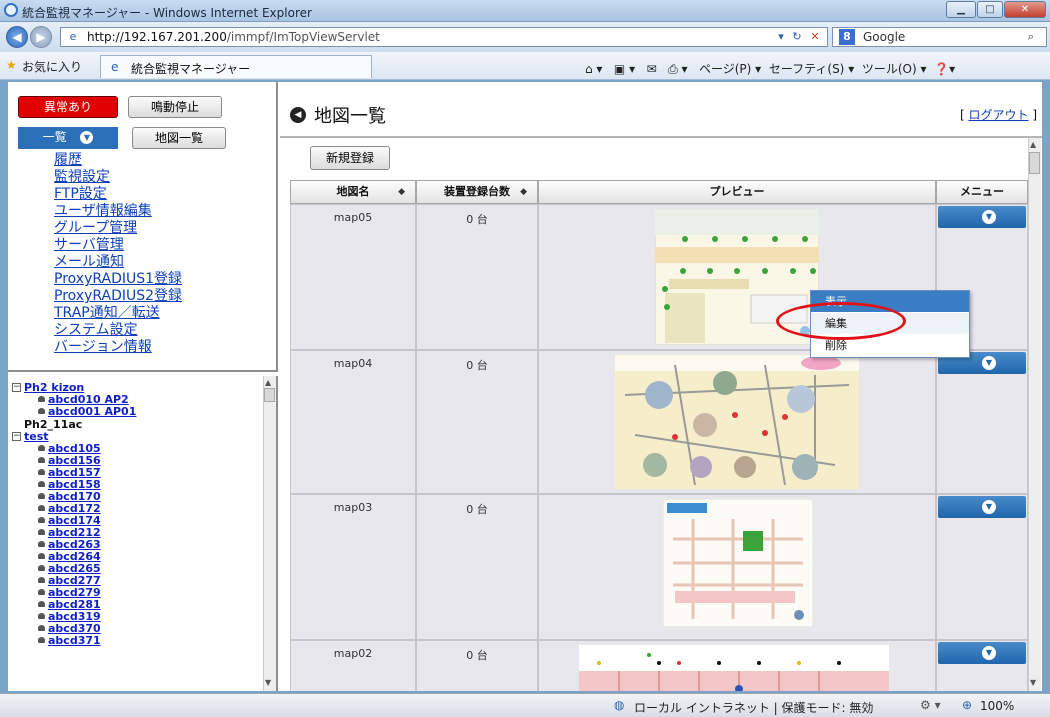  Describe the element at coordinates (54, 137) in the screenshot. I see `view-select-label: 一覧` at that location.